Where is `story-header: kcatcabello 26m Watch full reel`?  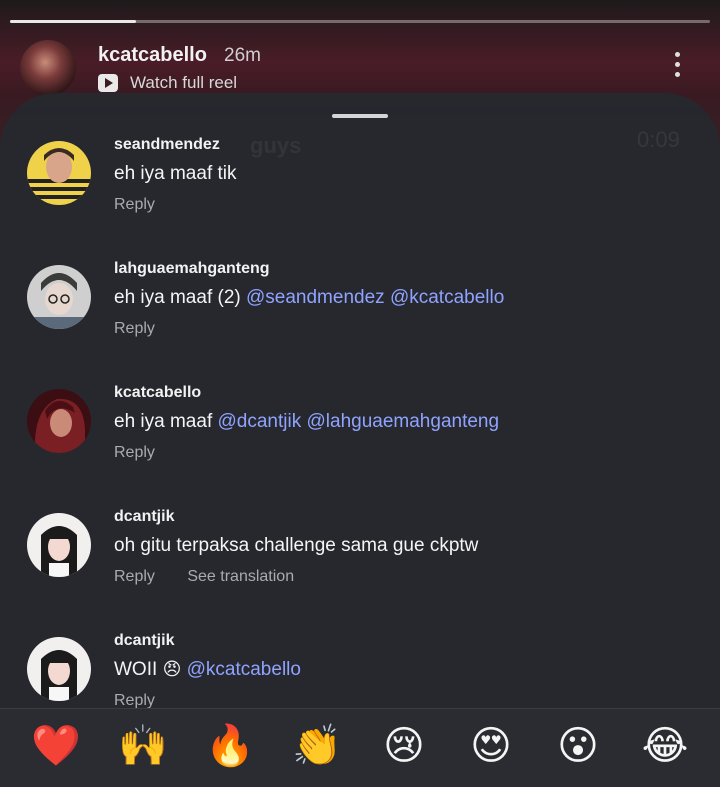 story-header: kcatcabello 26m Watch full reel is located at coordinates (360, 70).